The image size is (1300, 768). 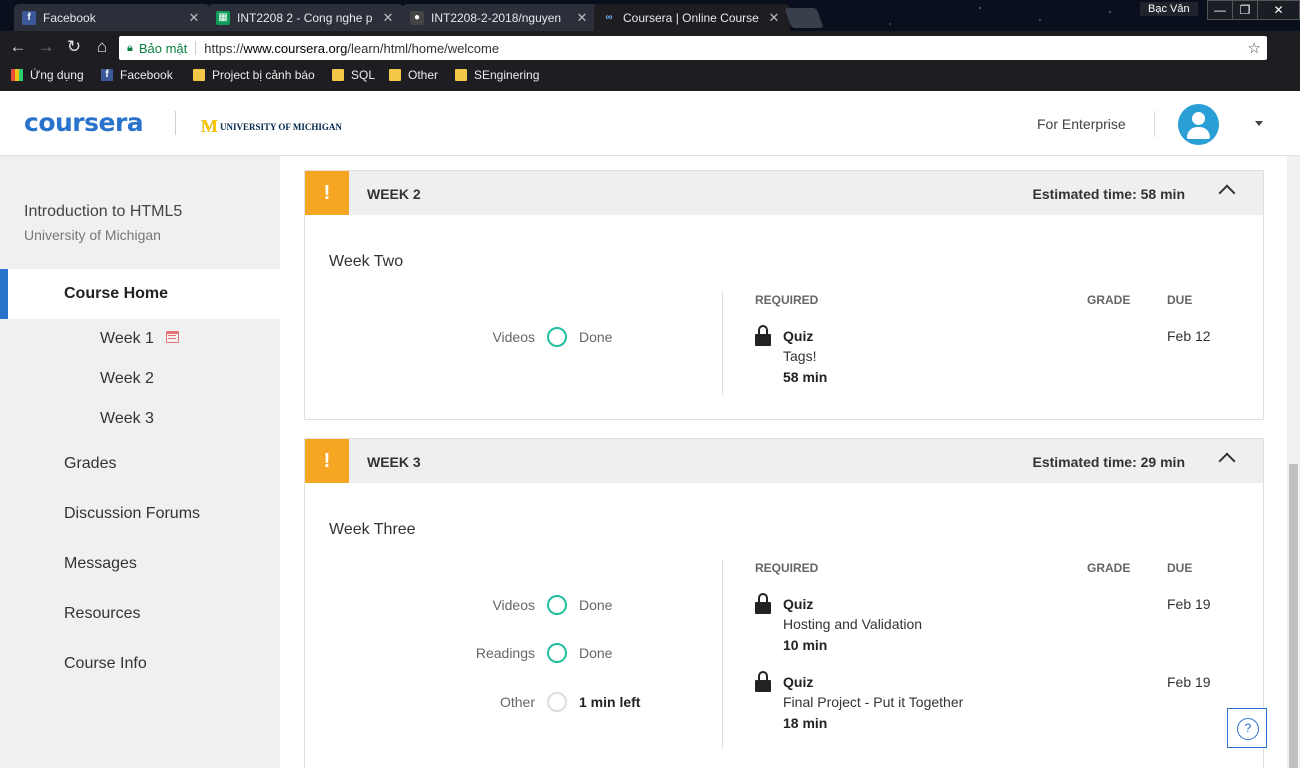 What do you see at coordinates (127, 339) in the screenshot?
I see `sidebar-item-week-1: Week 1` at bounding box center [127, 339].